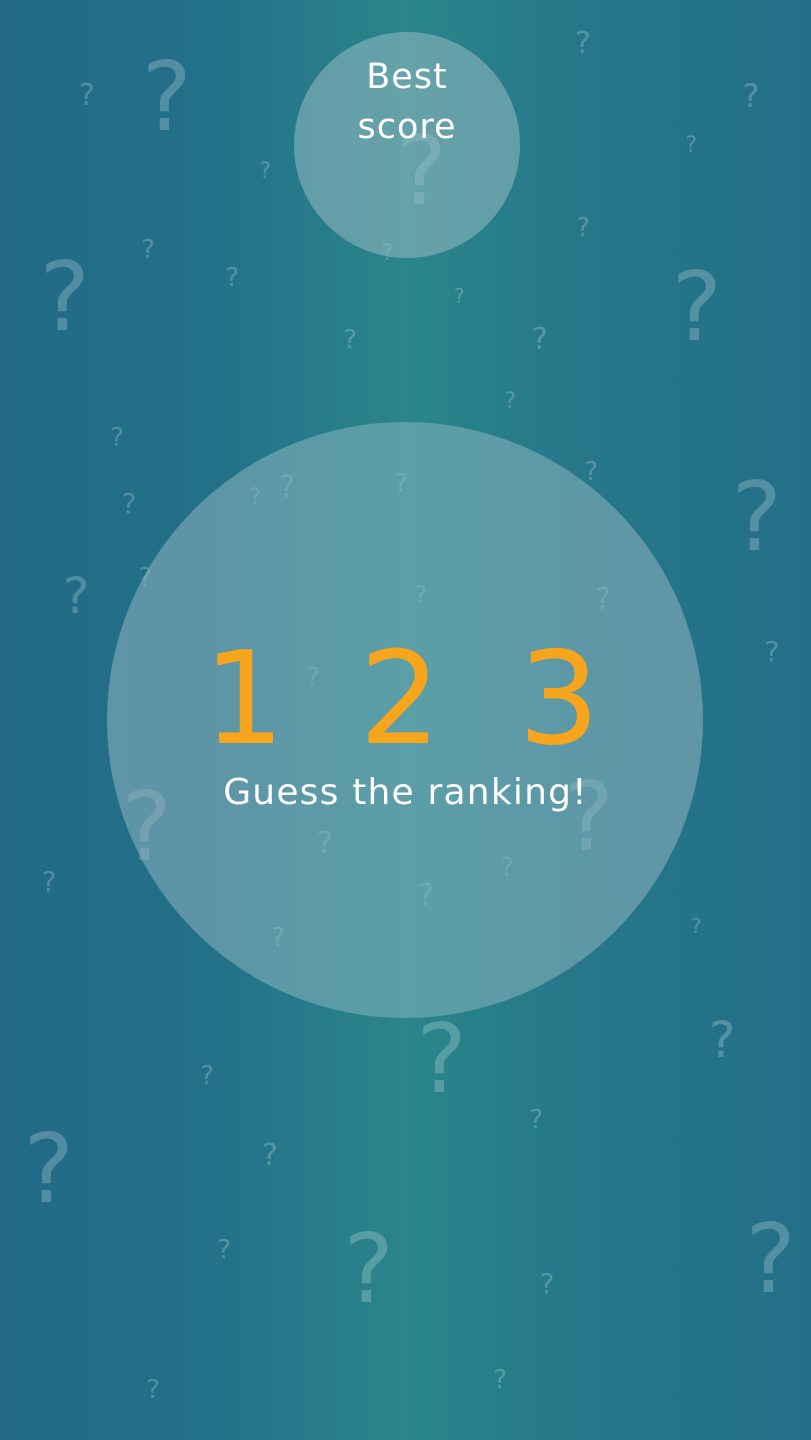 The width and height of the screenshot is (811, 1440). I want to click on title-digit-2: 2, so click(400, 699).